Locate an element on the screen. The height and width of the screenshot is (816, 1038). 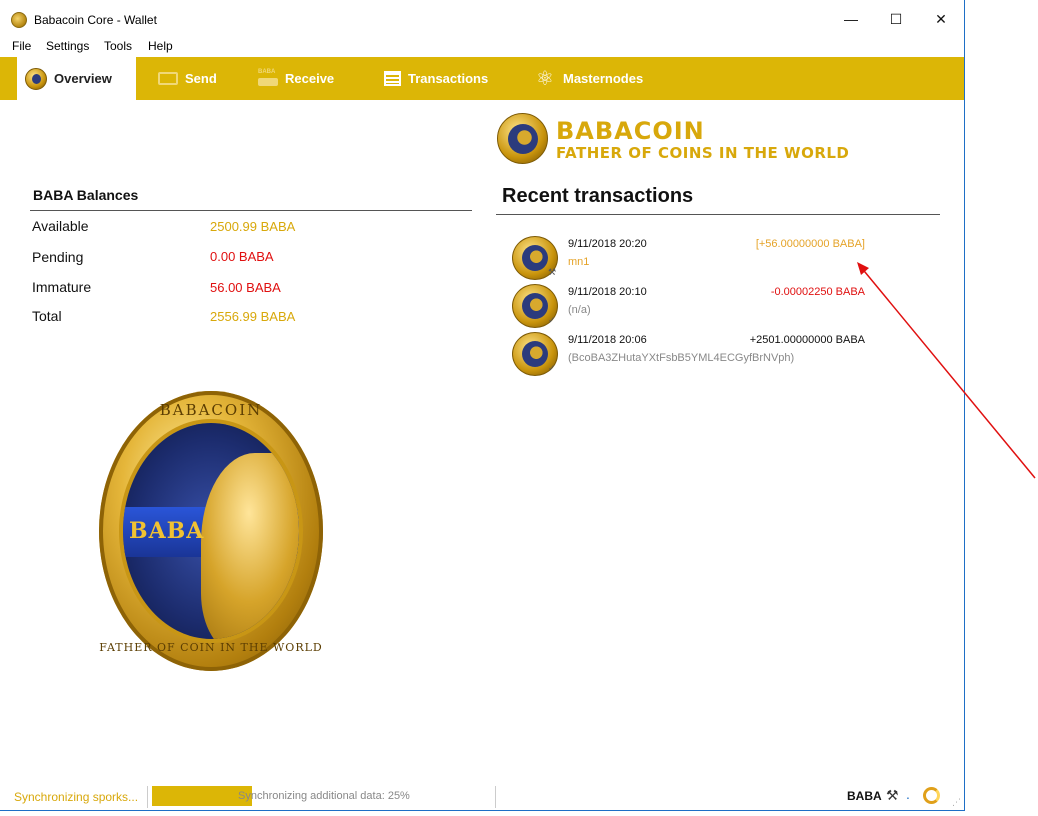
close-icon: ✕ is located at coordinates (941, 18).